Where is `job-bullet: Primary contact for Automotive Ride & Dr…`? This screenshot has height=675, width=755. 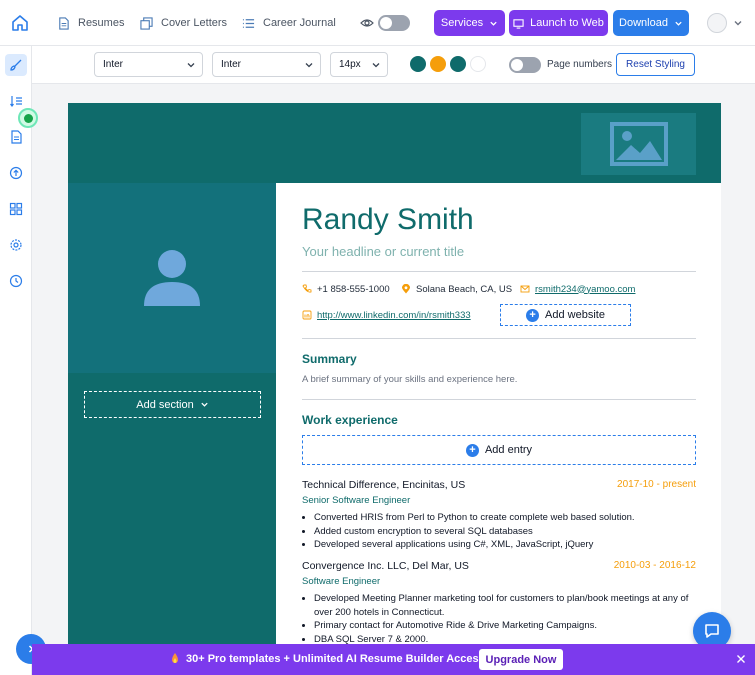 job-bullet: Primary contact for Automotive Ride & Dr… is located at coordinates (505, 626).